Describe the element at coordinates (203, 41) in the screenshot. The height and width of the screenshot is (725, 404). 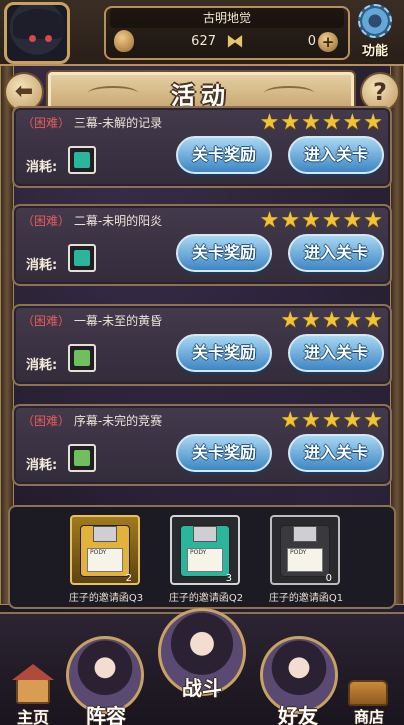
I see `currency-amount: 627` at that location.